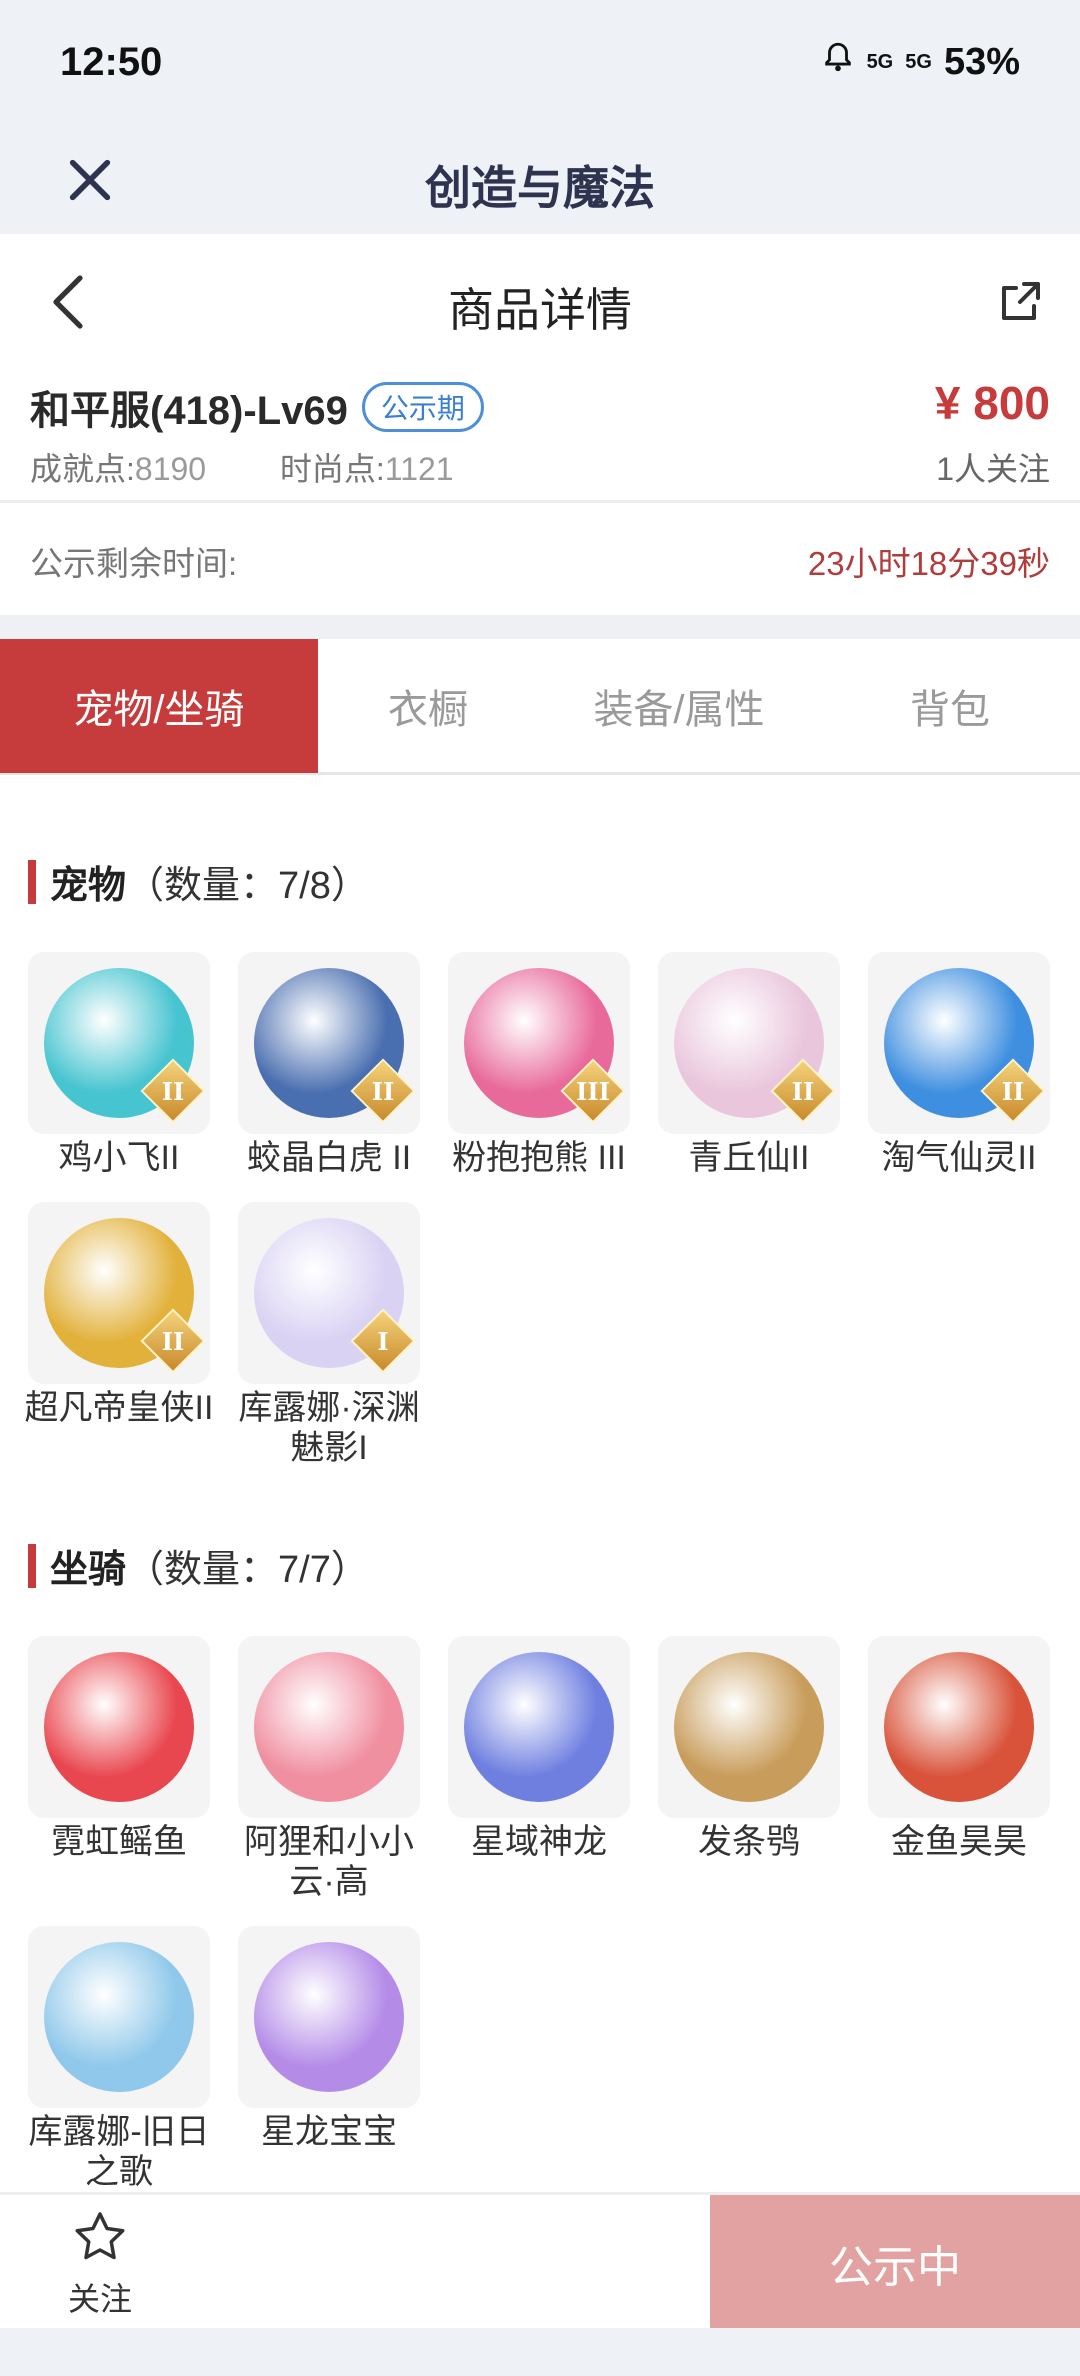 Image resolution: width=1080 pixels, height=2376 pixels. Describe the element at coordinates (959, 1158) in the screenshot. I see `pet-name: 淘气仙灵II` at that location.